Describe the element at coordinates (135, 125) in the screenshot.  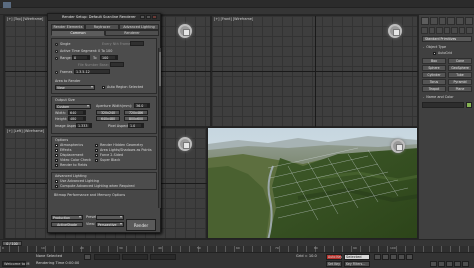
I see `pixel-aspect-field: 1.0` at that location.